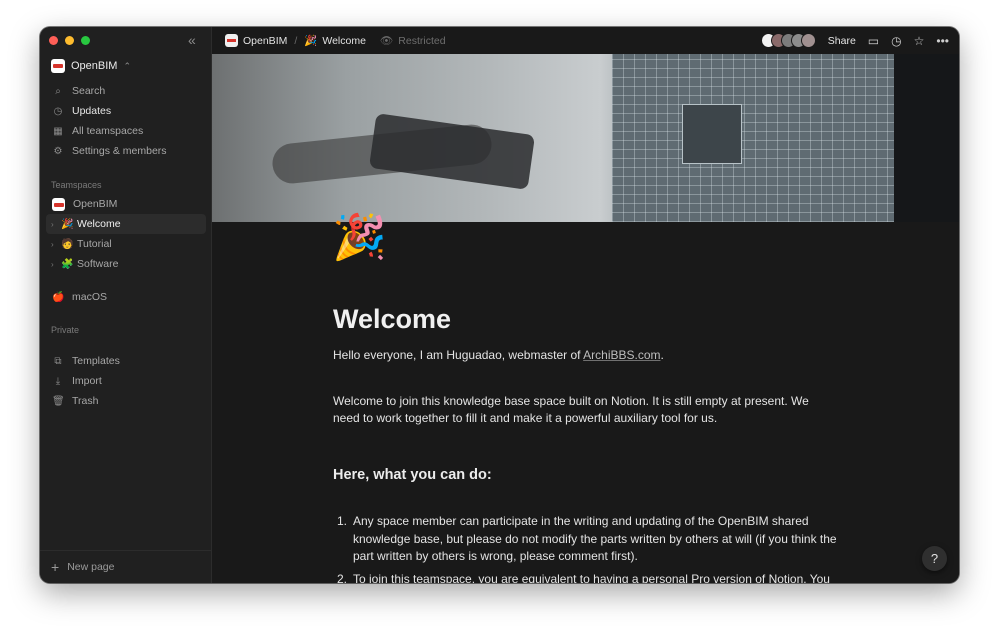 The height and width of the screenshot is (637, 999). What do you see at coordinates (126, 111) in the screenshot?
I see `sidebar-item-updates: ◷ Updates` at bounding box center [126, 111].